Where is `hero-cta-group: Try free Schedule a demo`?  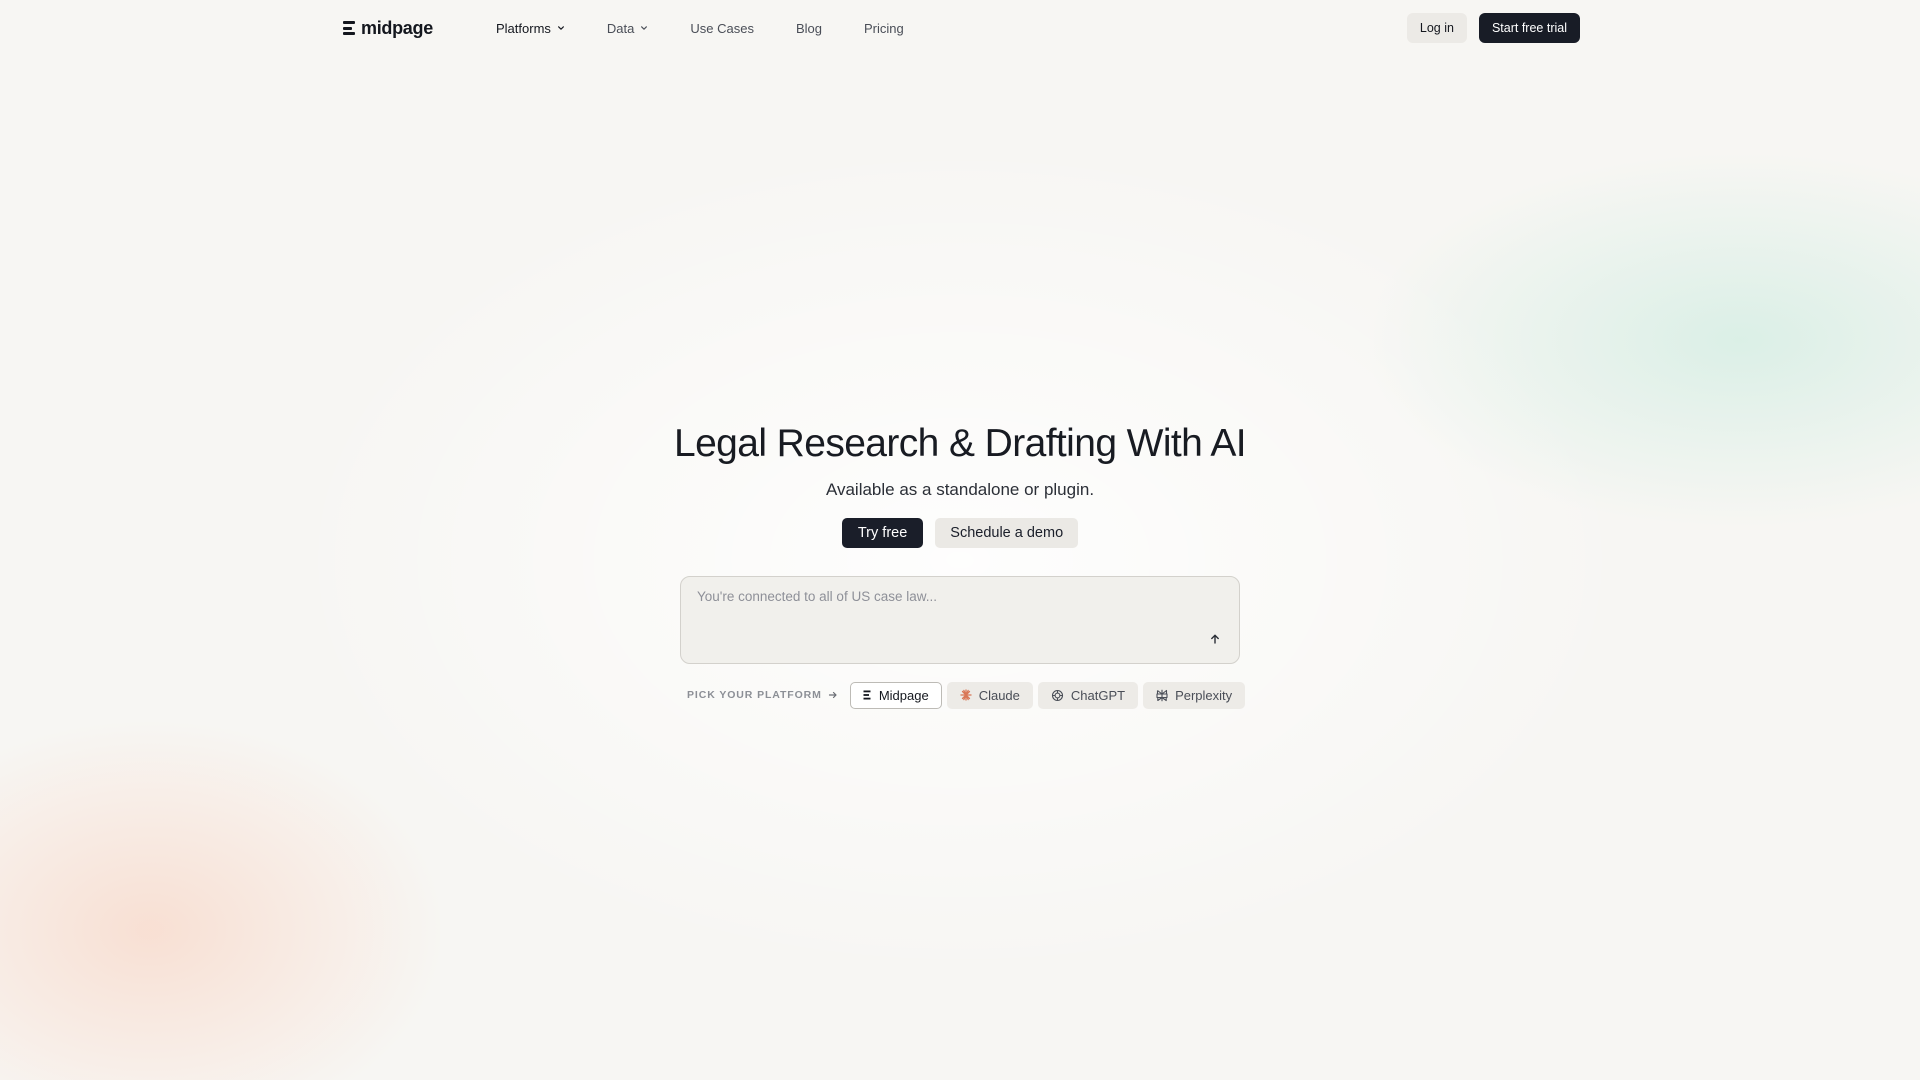
hero-cta-group: Try free Schedule a demo is located at coordinates (960, 533).